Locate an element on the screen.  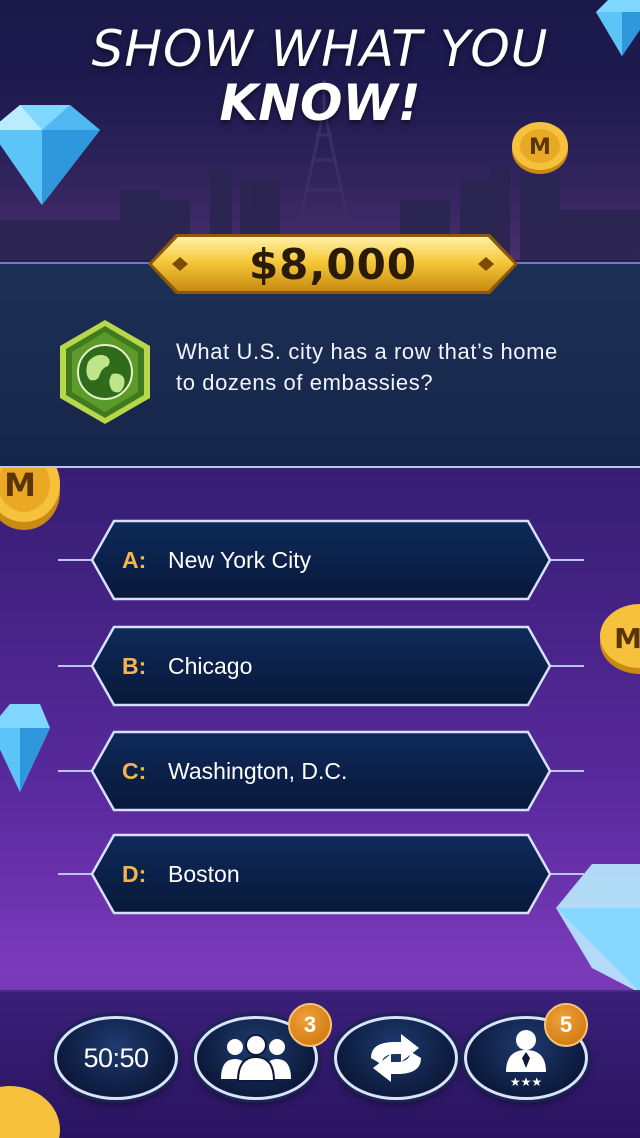
audience-icon is located at coordinates (256, 1058).